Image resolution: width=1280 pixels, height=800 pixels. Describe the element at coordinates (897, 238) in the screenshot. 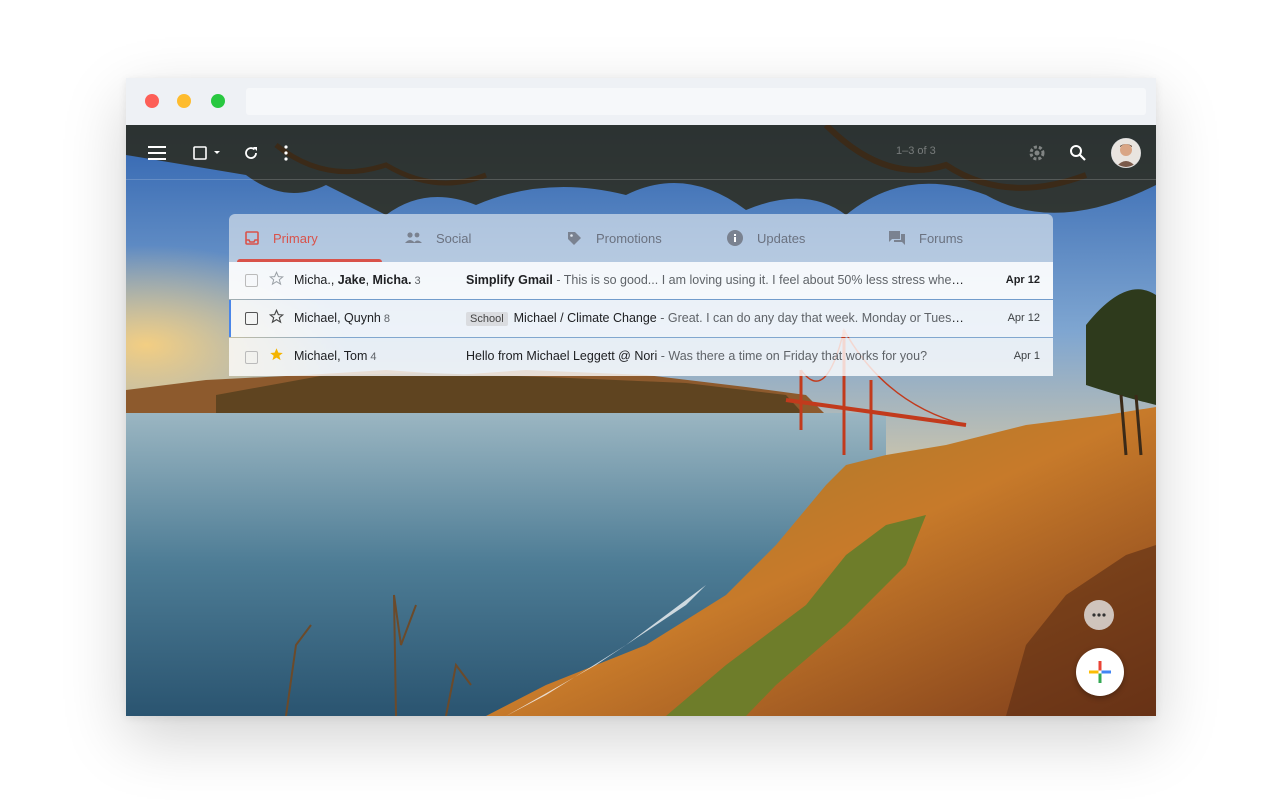

I see `forum-icon` at that location.